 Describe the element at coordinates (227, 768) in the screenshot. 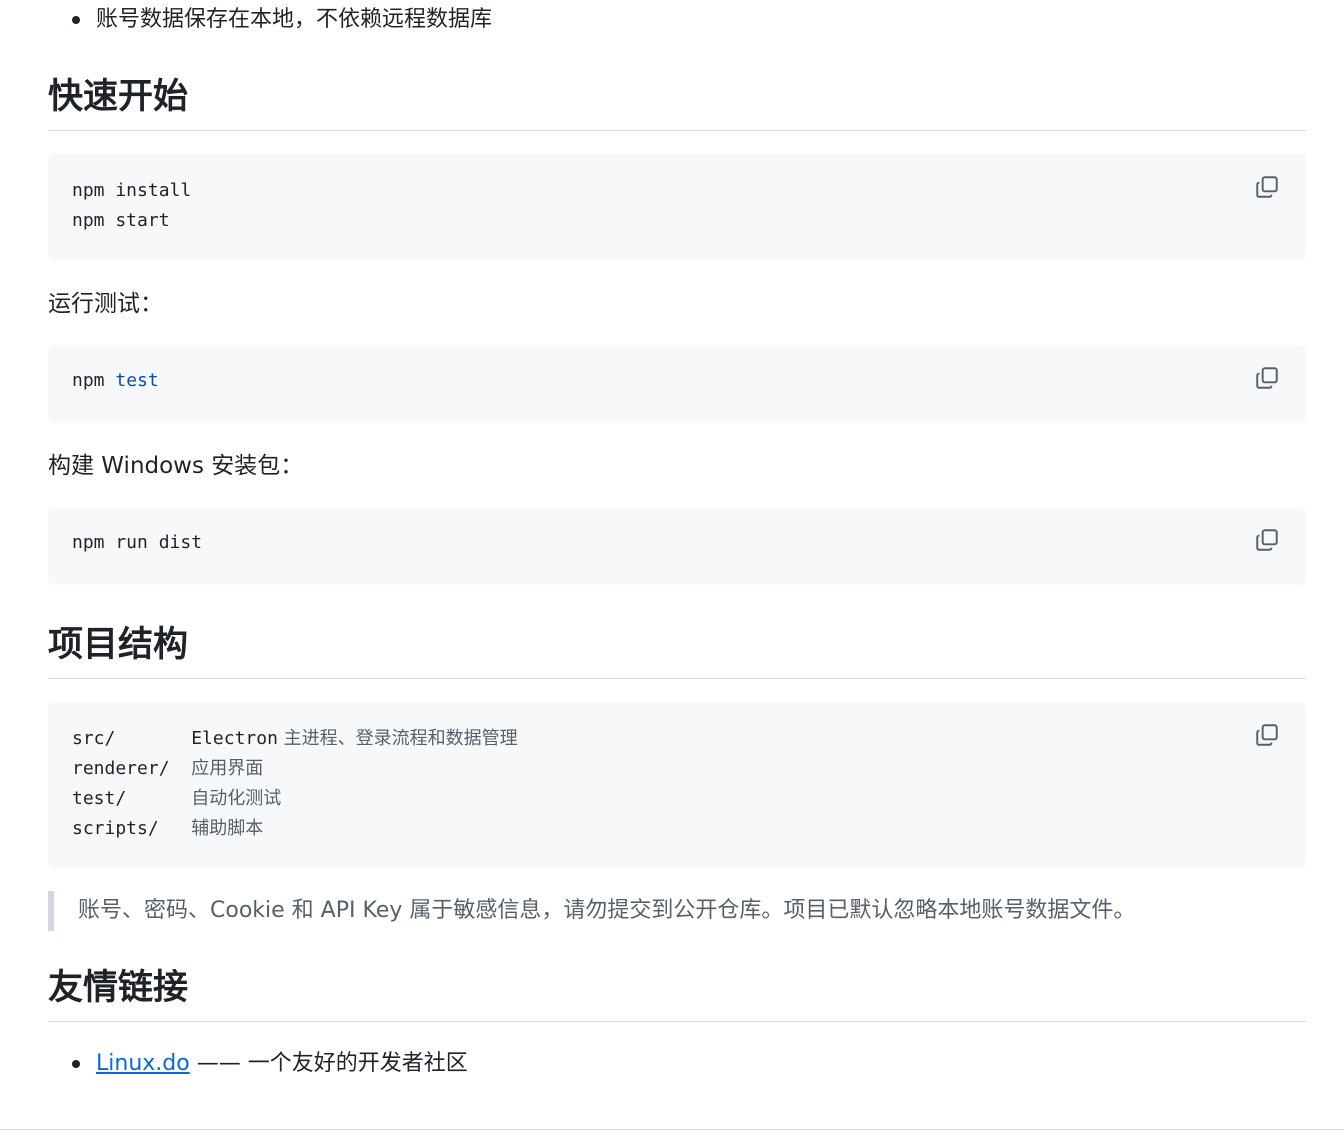

I see `code-desc: 应用界面` at that location.